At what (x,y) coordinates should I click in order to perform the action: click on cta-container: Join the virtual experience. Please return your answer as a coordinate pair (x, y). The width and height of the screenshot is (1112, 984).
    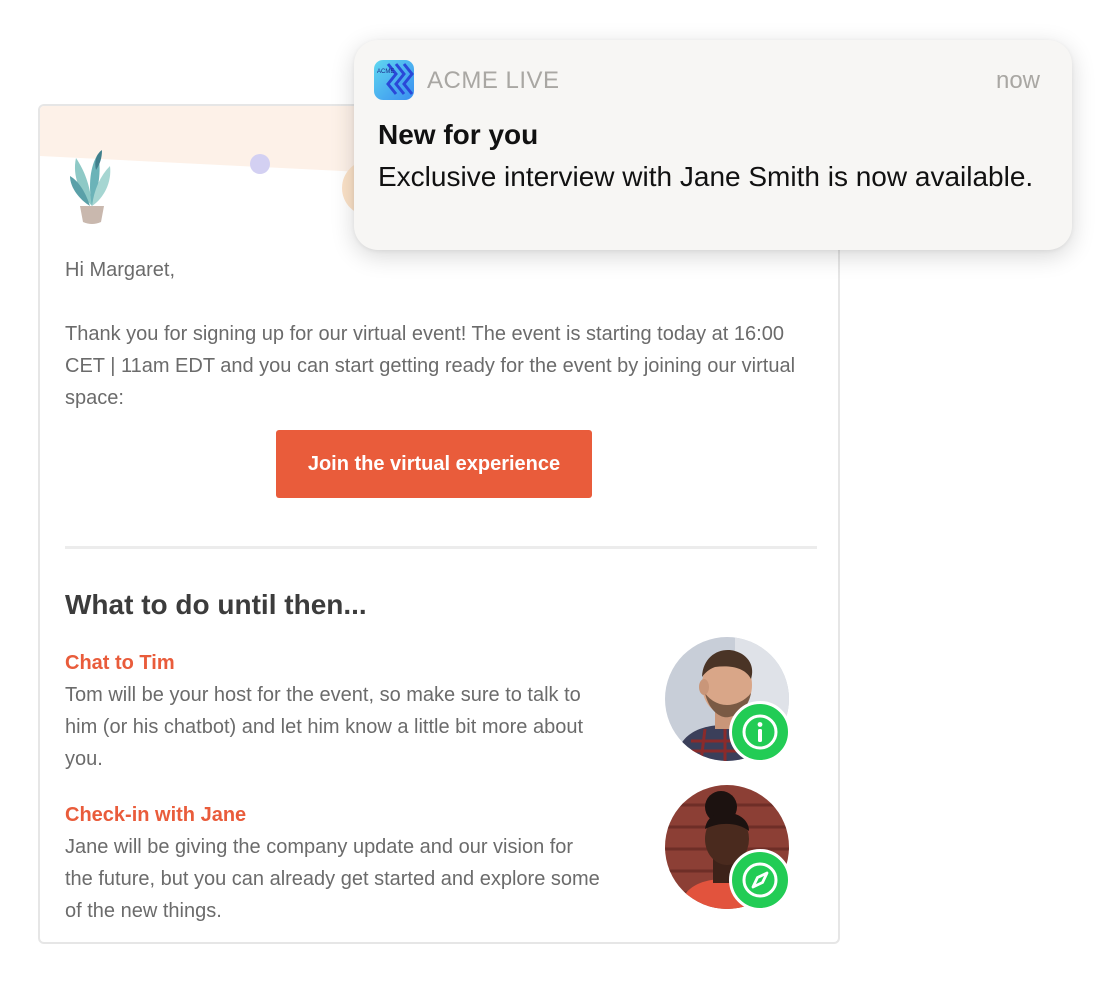
    Looking at the image, I should click on (440, 464).